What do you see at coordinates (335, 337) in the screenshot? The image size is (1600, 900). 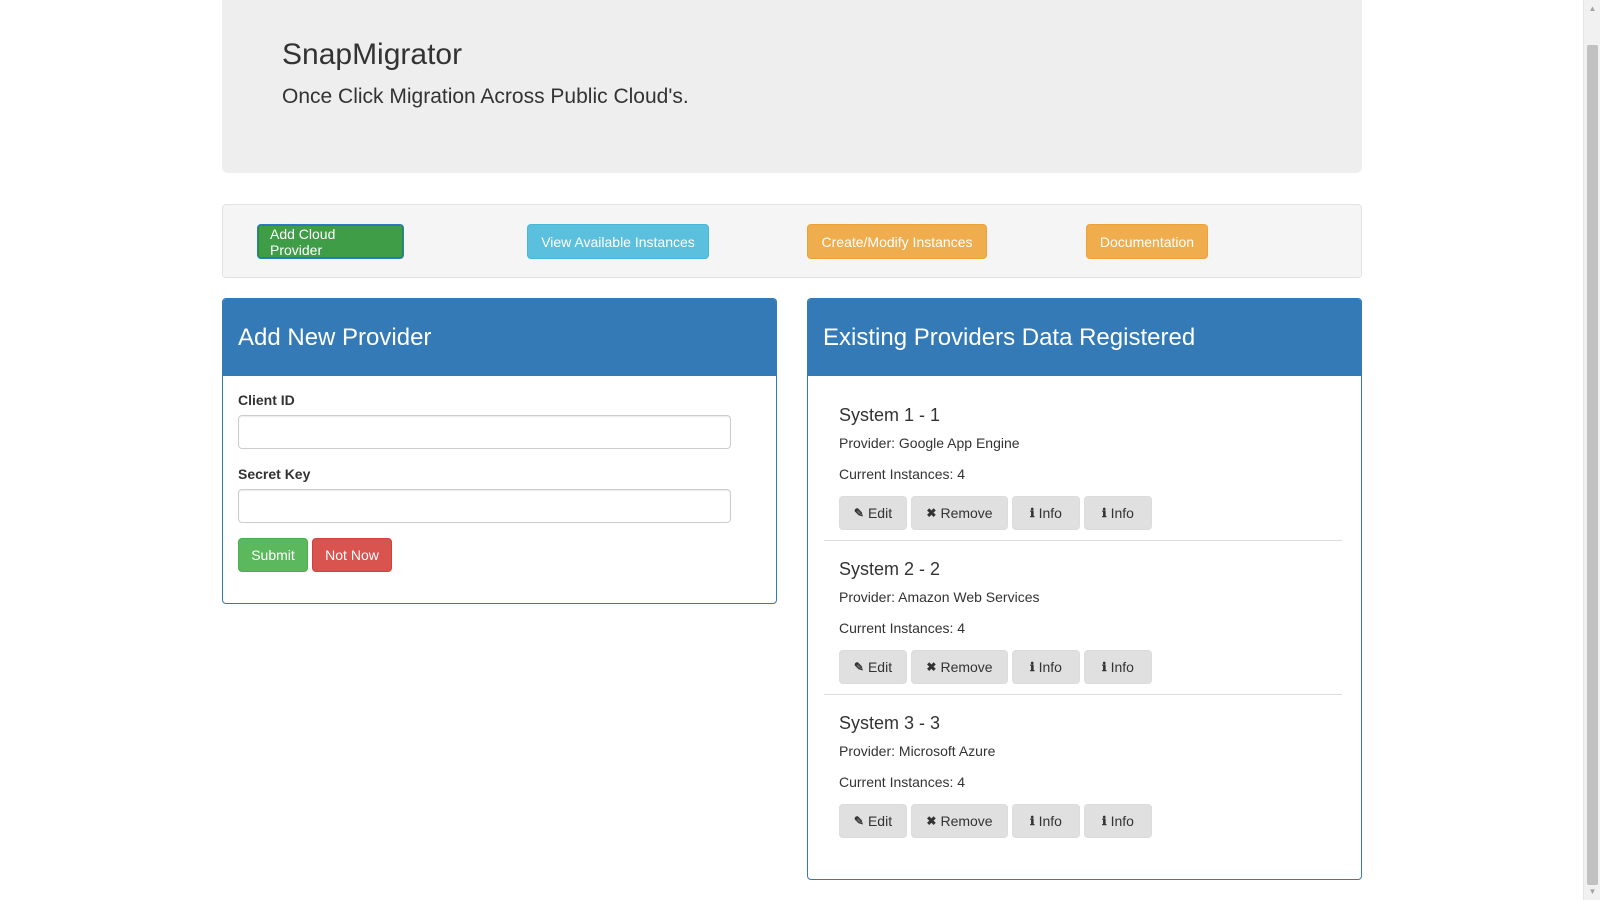 I see `add-provider-panel-title: Add New Provider` at bounding box center [335, 337].